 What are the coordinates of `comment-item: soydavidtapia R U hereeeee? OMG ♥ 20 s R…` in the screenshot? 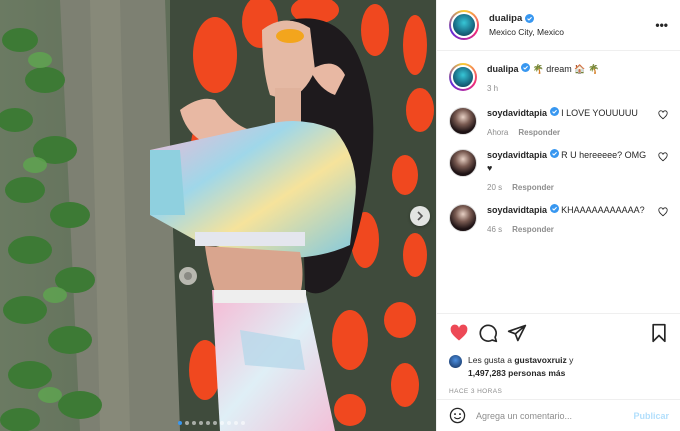 It's located at (558, 170).